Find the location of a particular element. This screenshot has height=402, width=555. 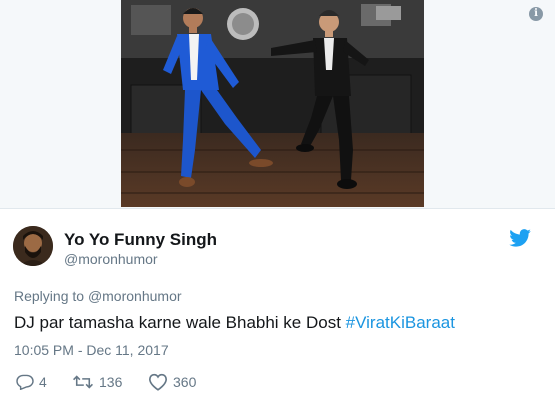

timestamp: 10:05 PM - Dec 11, 2017 is located at coordinates (91, 350).